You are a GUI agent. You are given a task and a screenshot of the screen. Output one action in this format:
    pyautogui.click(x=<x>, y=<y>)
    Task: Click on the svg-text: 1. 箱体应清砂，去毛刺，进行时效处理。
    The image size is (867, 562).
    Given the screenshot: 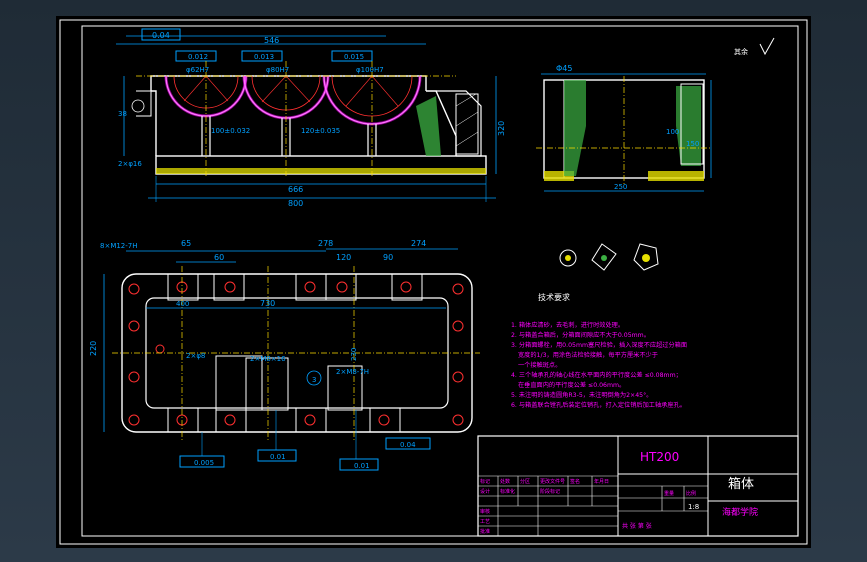 What is the action you would take?
    pyautogui.click(x=567, y=325)
    